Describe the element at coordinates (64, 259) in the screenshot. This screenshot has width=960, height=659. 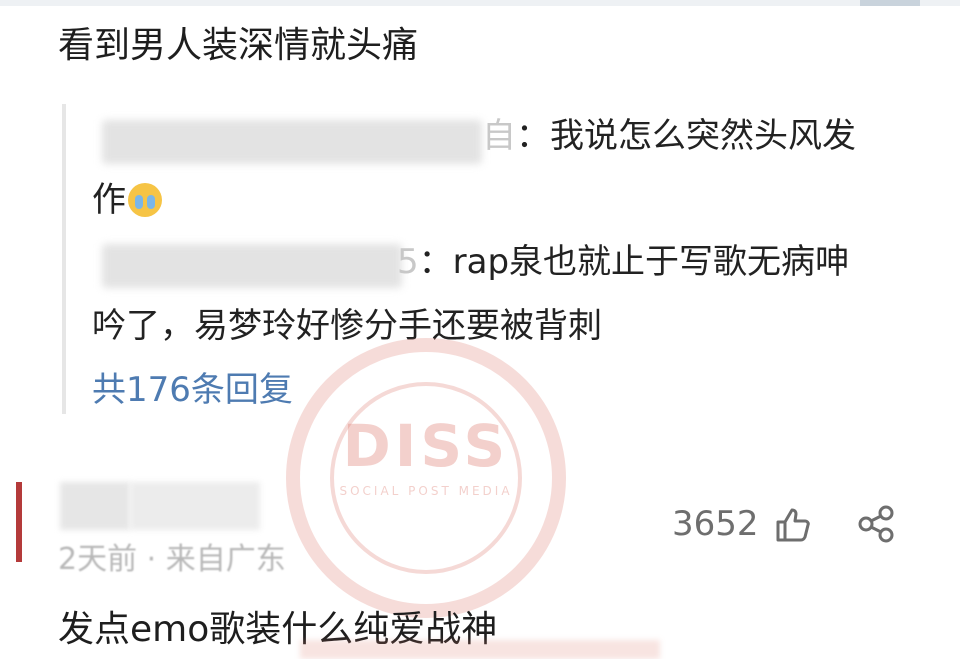
I see `reply-thread-rule` at that location.